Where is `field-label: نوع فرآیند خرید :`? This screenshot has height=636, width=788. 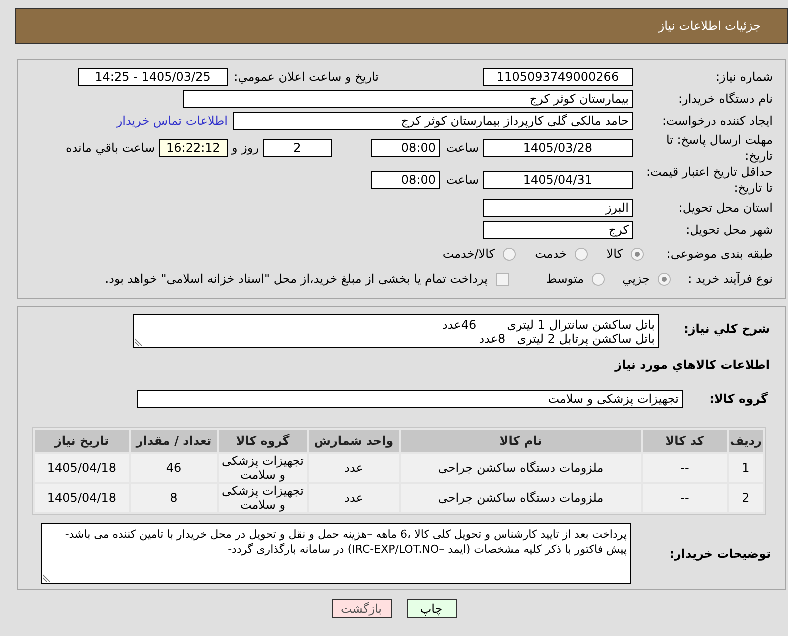
field-label: نوع فرآیند خرید : is located at coordinates (730, 279).